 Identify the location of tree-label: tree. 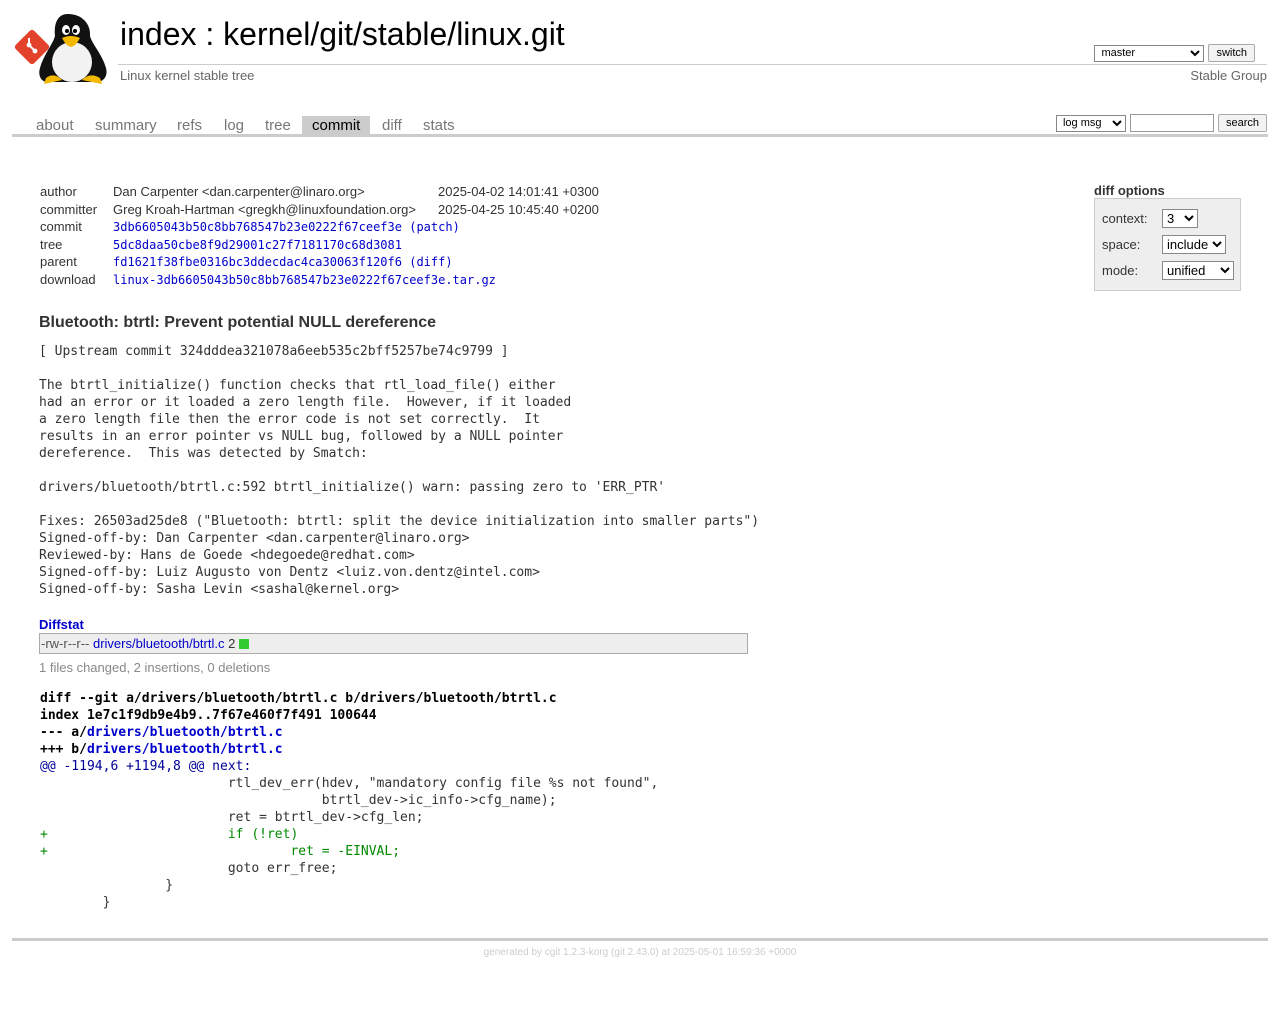
(51, 244).